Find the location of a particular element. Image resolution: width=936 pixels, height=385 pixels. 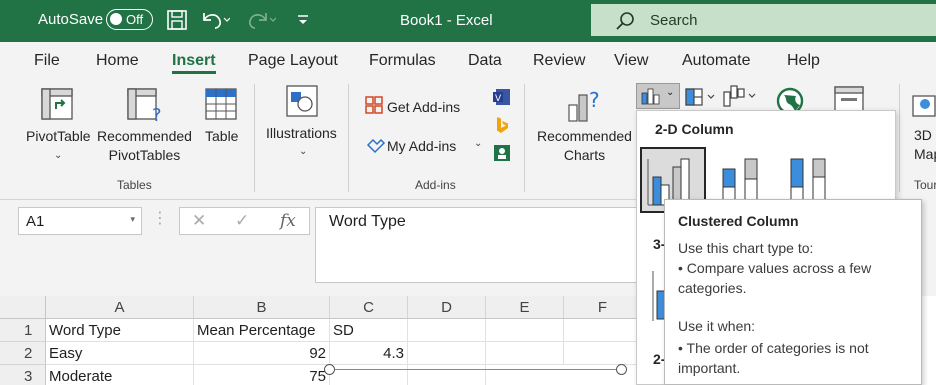

cell-b3: 75 is located at coordinates (262, 375).